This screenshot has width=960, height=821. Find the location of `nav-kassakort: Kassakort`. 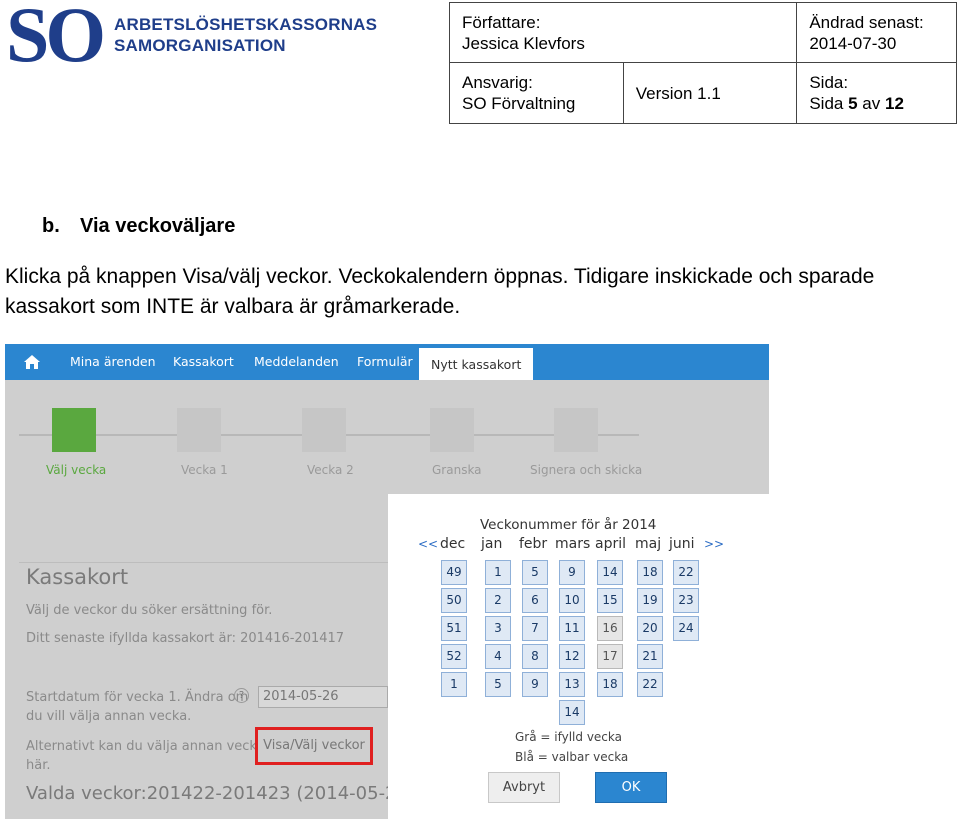

nav-kassakort: Kassakort is located at coordinates (203, 362).